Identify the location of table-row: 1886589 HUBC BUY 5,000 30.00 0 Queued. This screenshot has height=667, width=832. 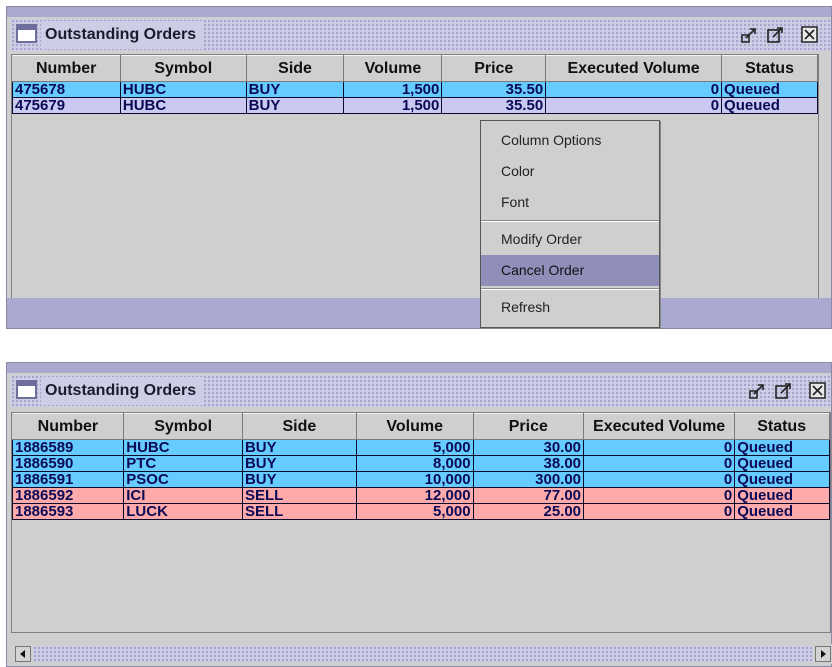
(421, 447).